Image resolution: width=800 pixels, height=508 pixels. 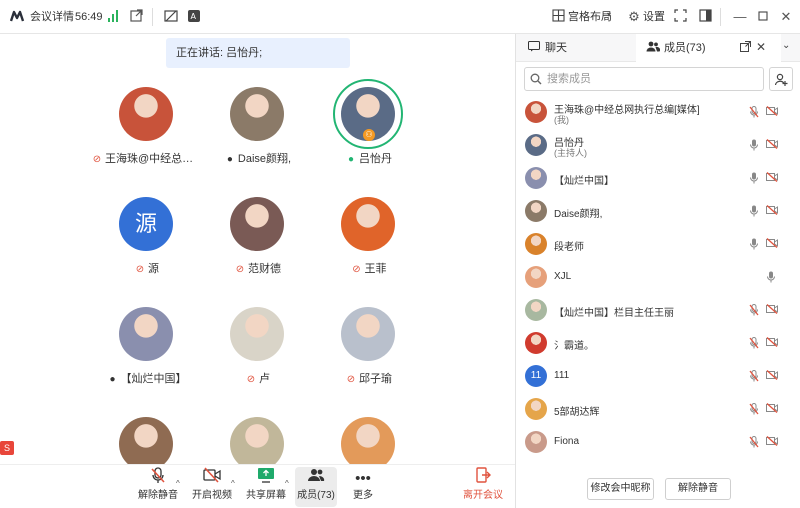 What do you see at coordinates (369, 135) in the screenshot?
I see `host-badge-icon: ⚇` at bounding box center [369, 135].